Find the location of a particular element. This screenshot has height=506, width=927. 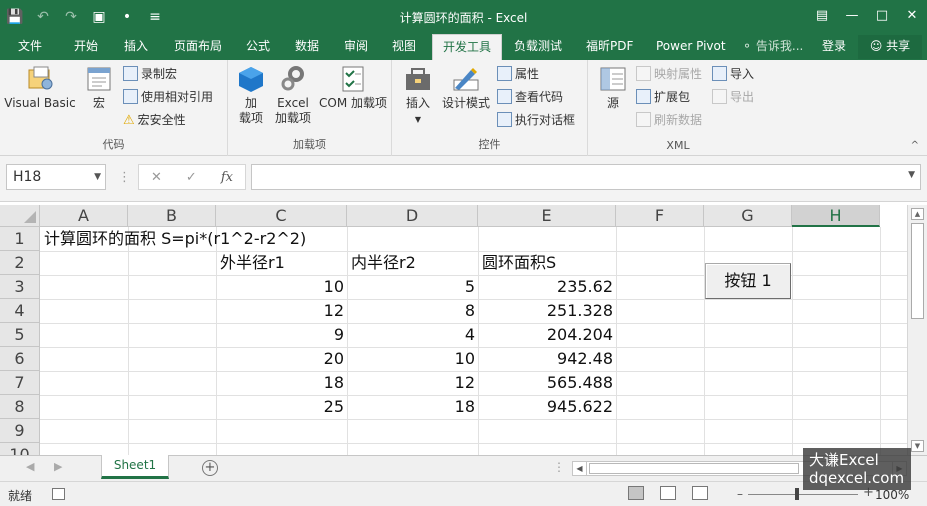

collapse-ribbon-icon: ^ is located at coordinates (915, 145).